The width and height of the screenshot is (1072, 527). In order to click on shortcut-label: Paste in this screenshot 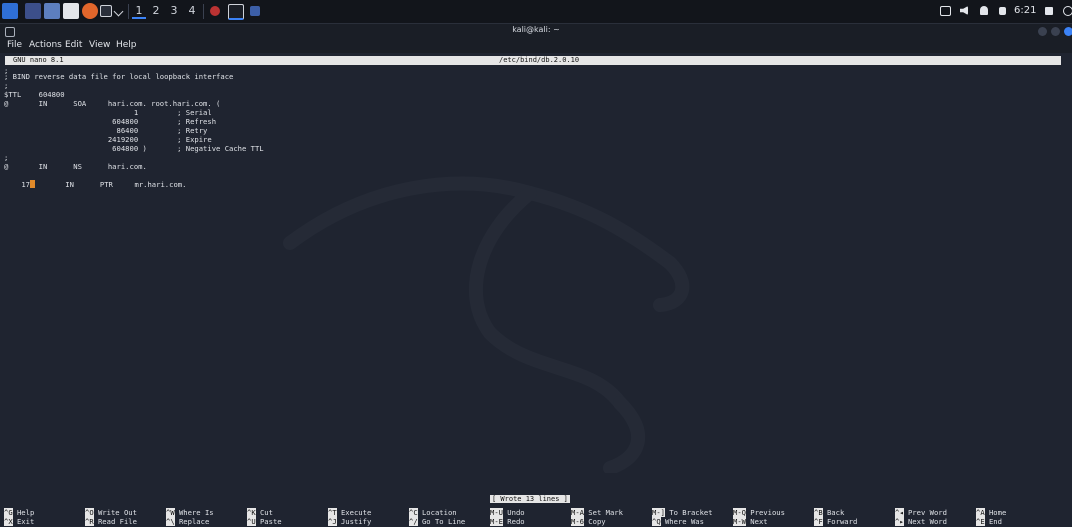, I will do `click(268, 521)`.